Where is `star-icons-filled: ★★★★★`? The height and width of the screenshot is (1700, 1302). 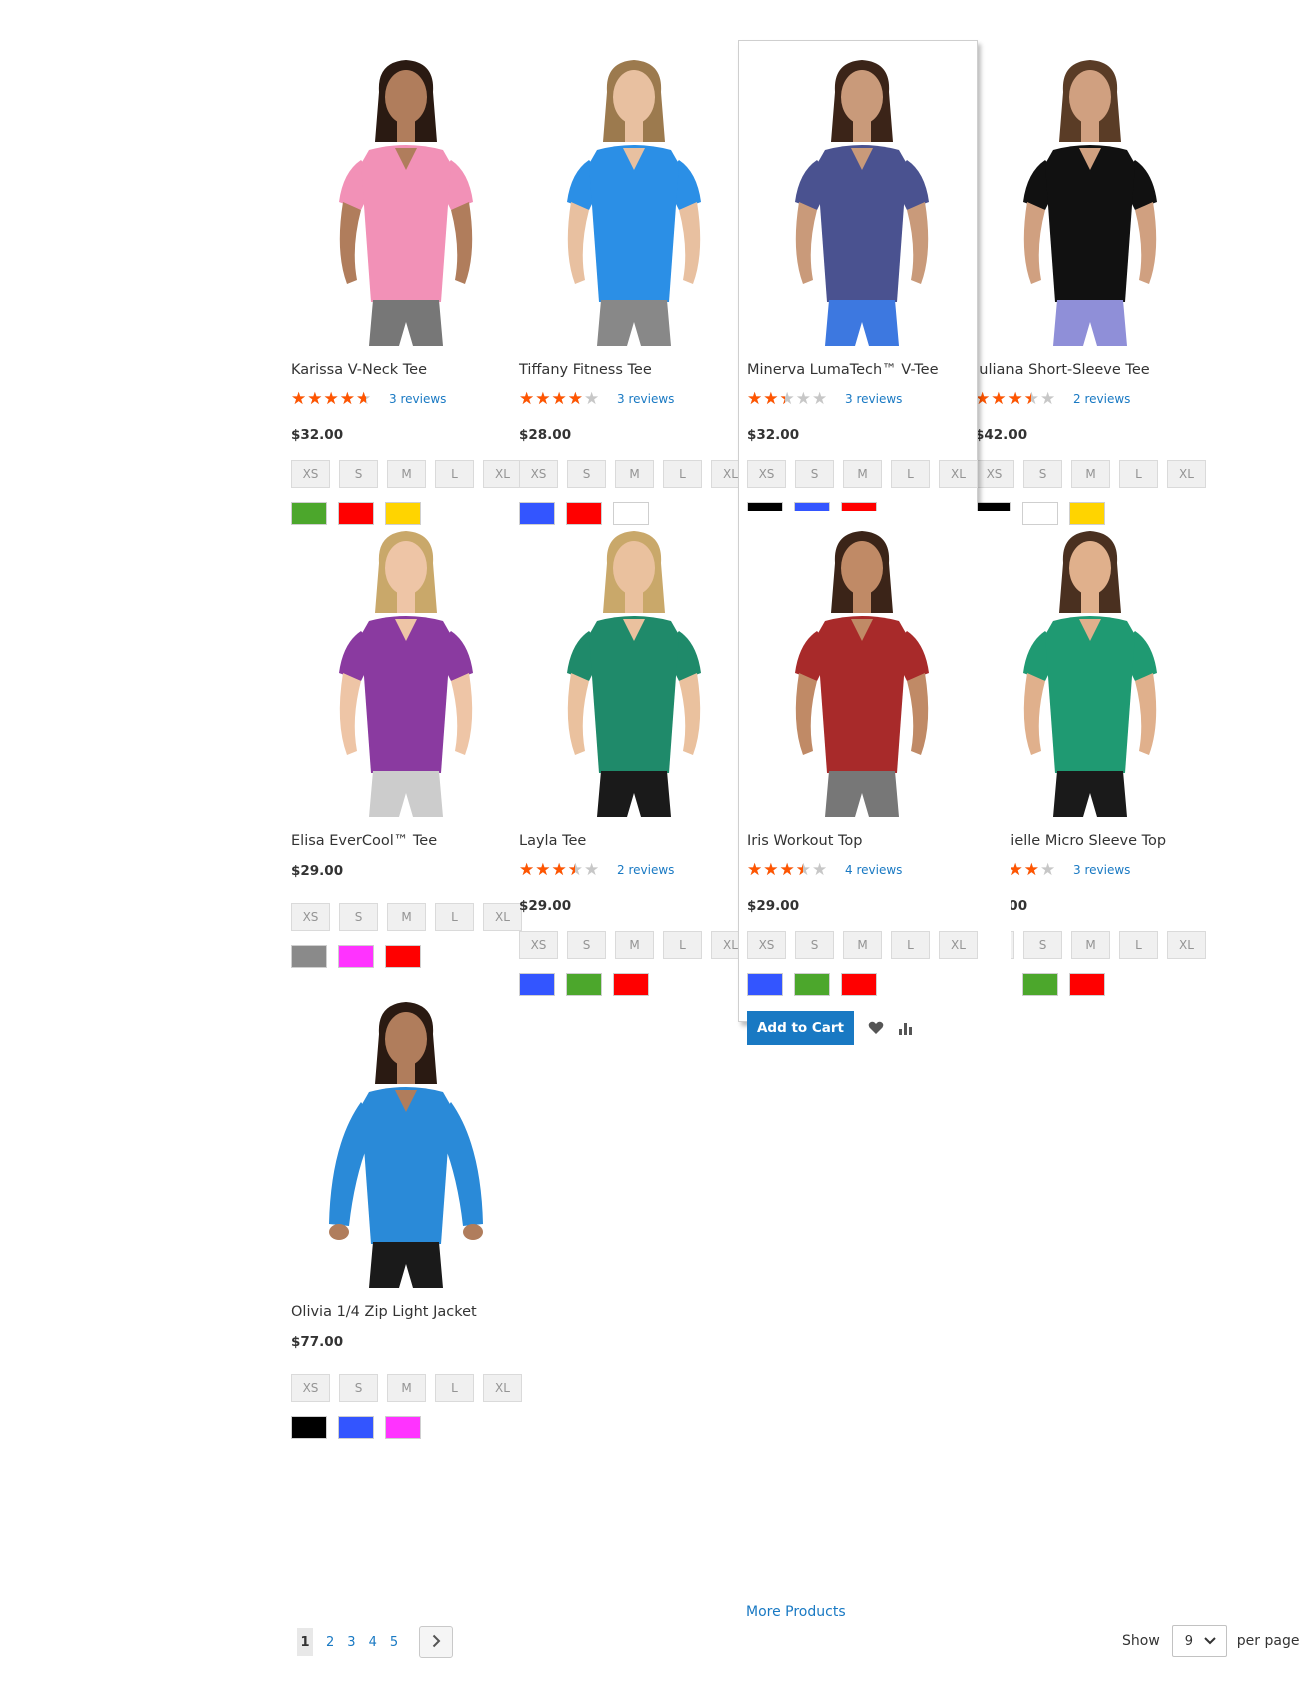
star-icons-filled: ★★★★★ is located at coordinates (547, 870).